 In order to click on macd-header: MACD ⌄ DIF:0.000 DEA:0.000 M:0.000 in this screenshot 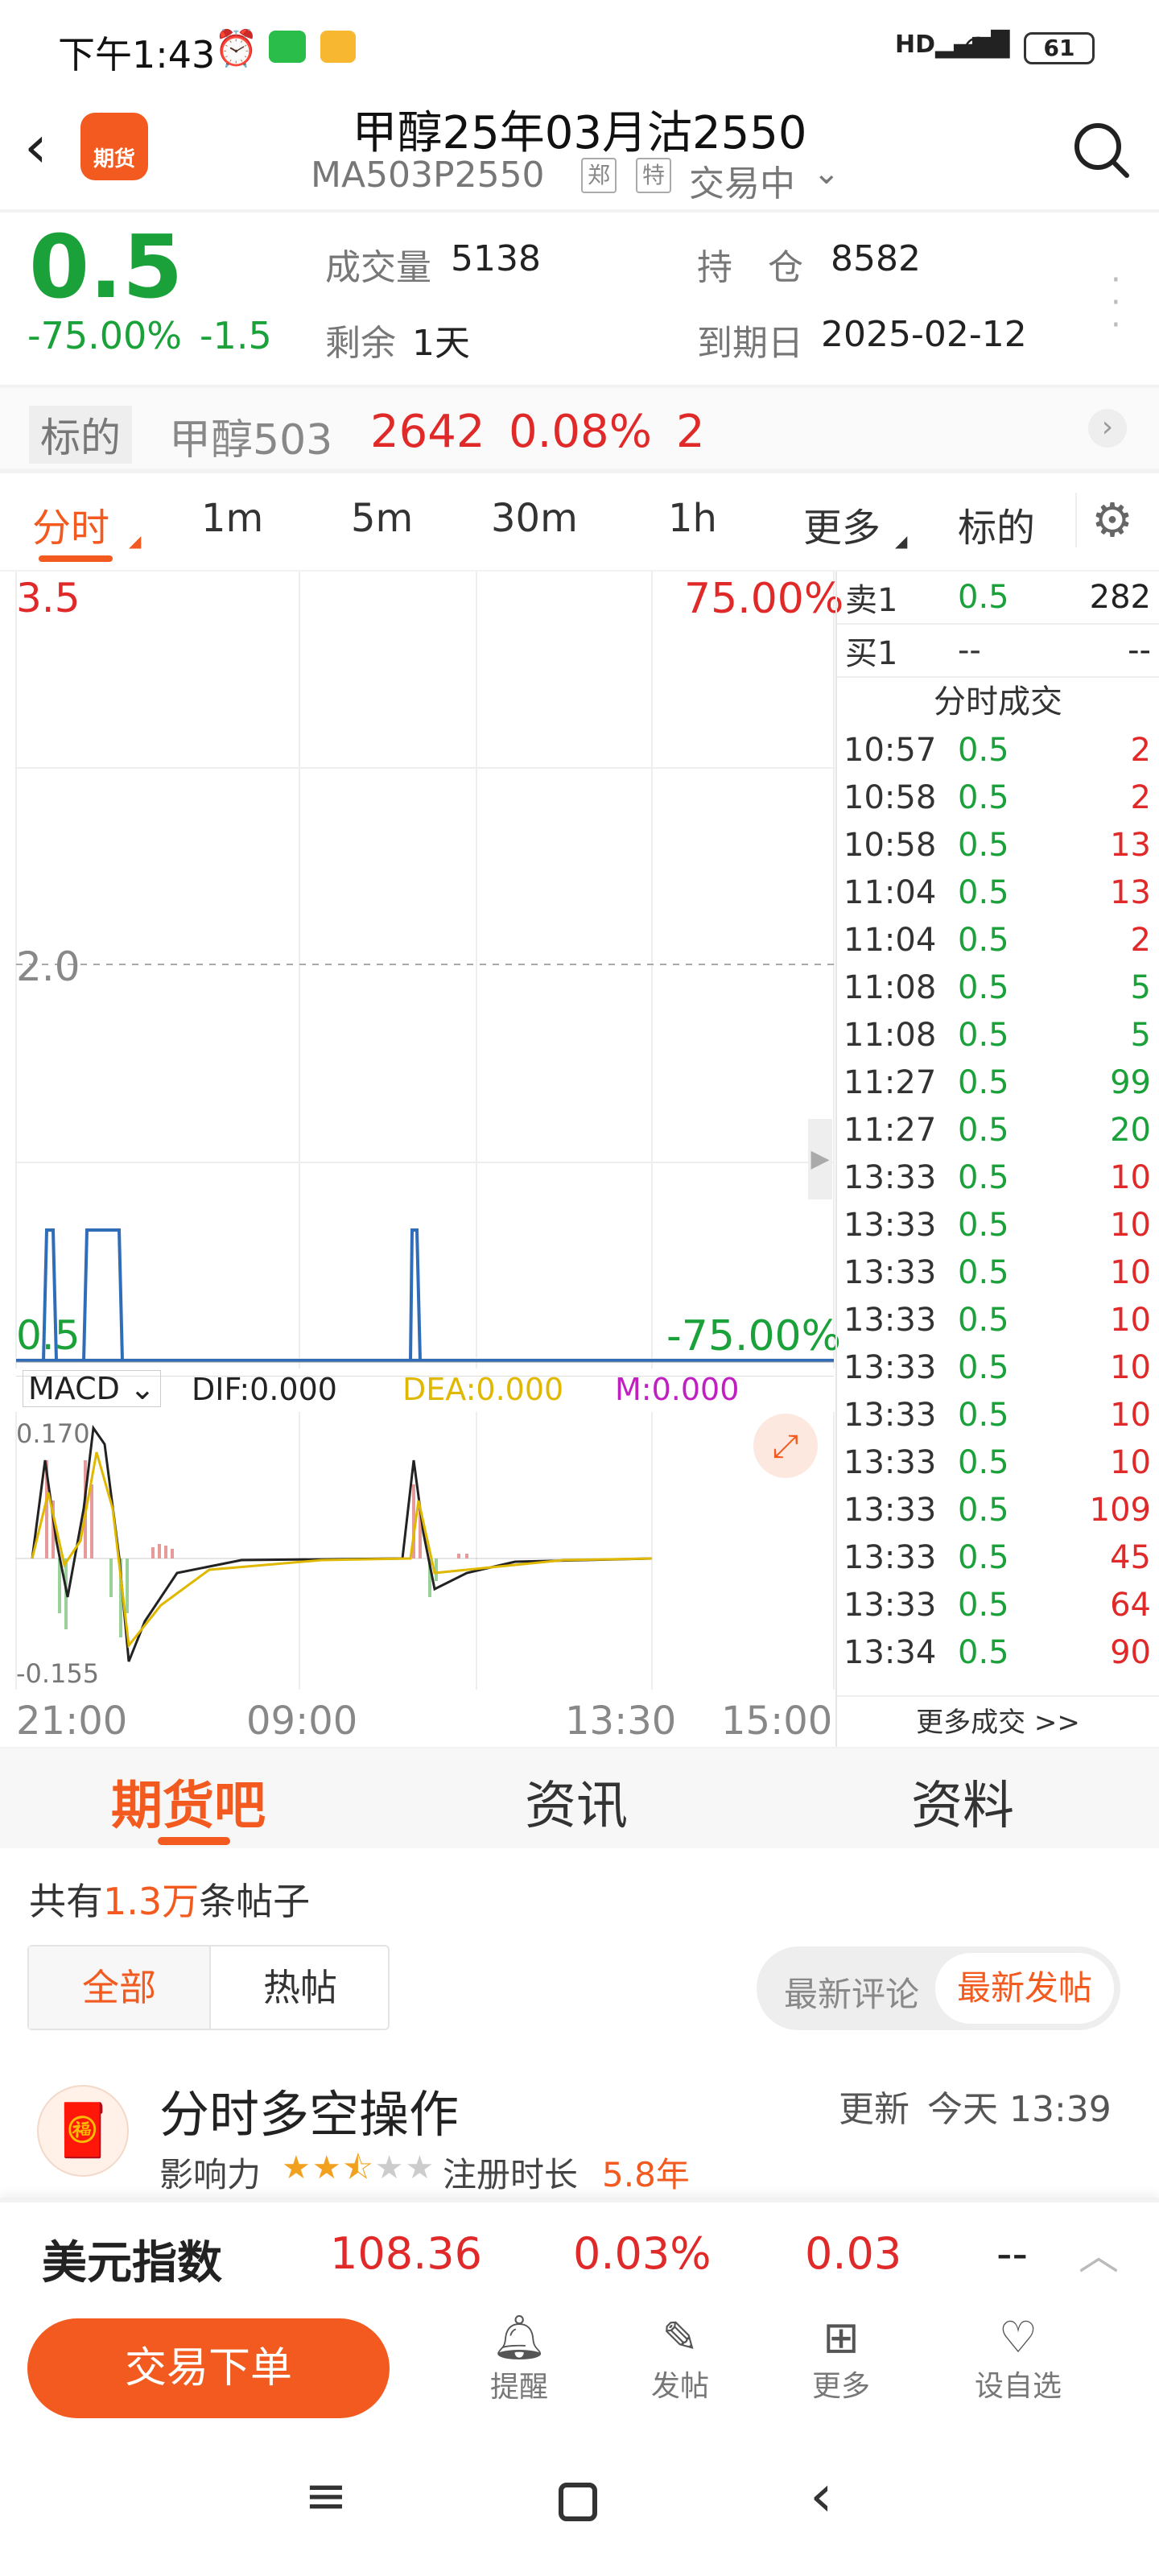, I will do `click(425, 1389)`.